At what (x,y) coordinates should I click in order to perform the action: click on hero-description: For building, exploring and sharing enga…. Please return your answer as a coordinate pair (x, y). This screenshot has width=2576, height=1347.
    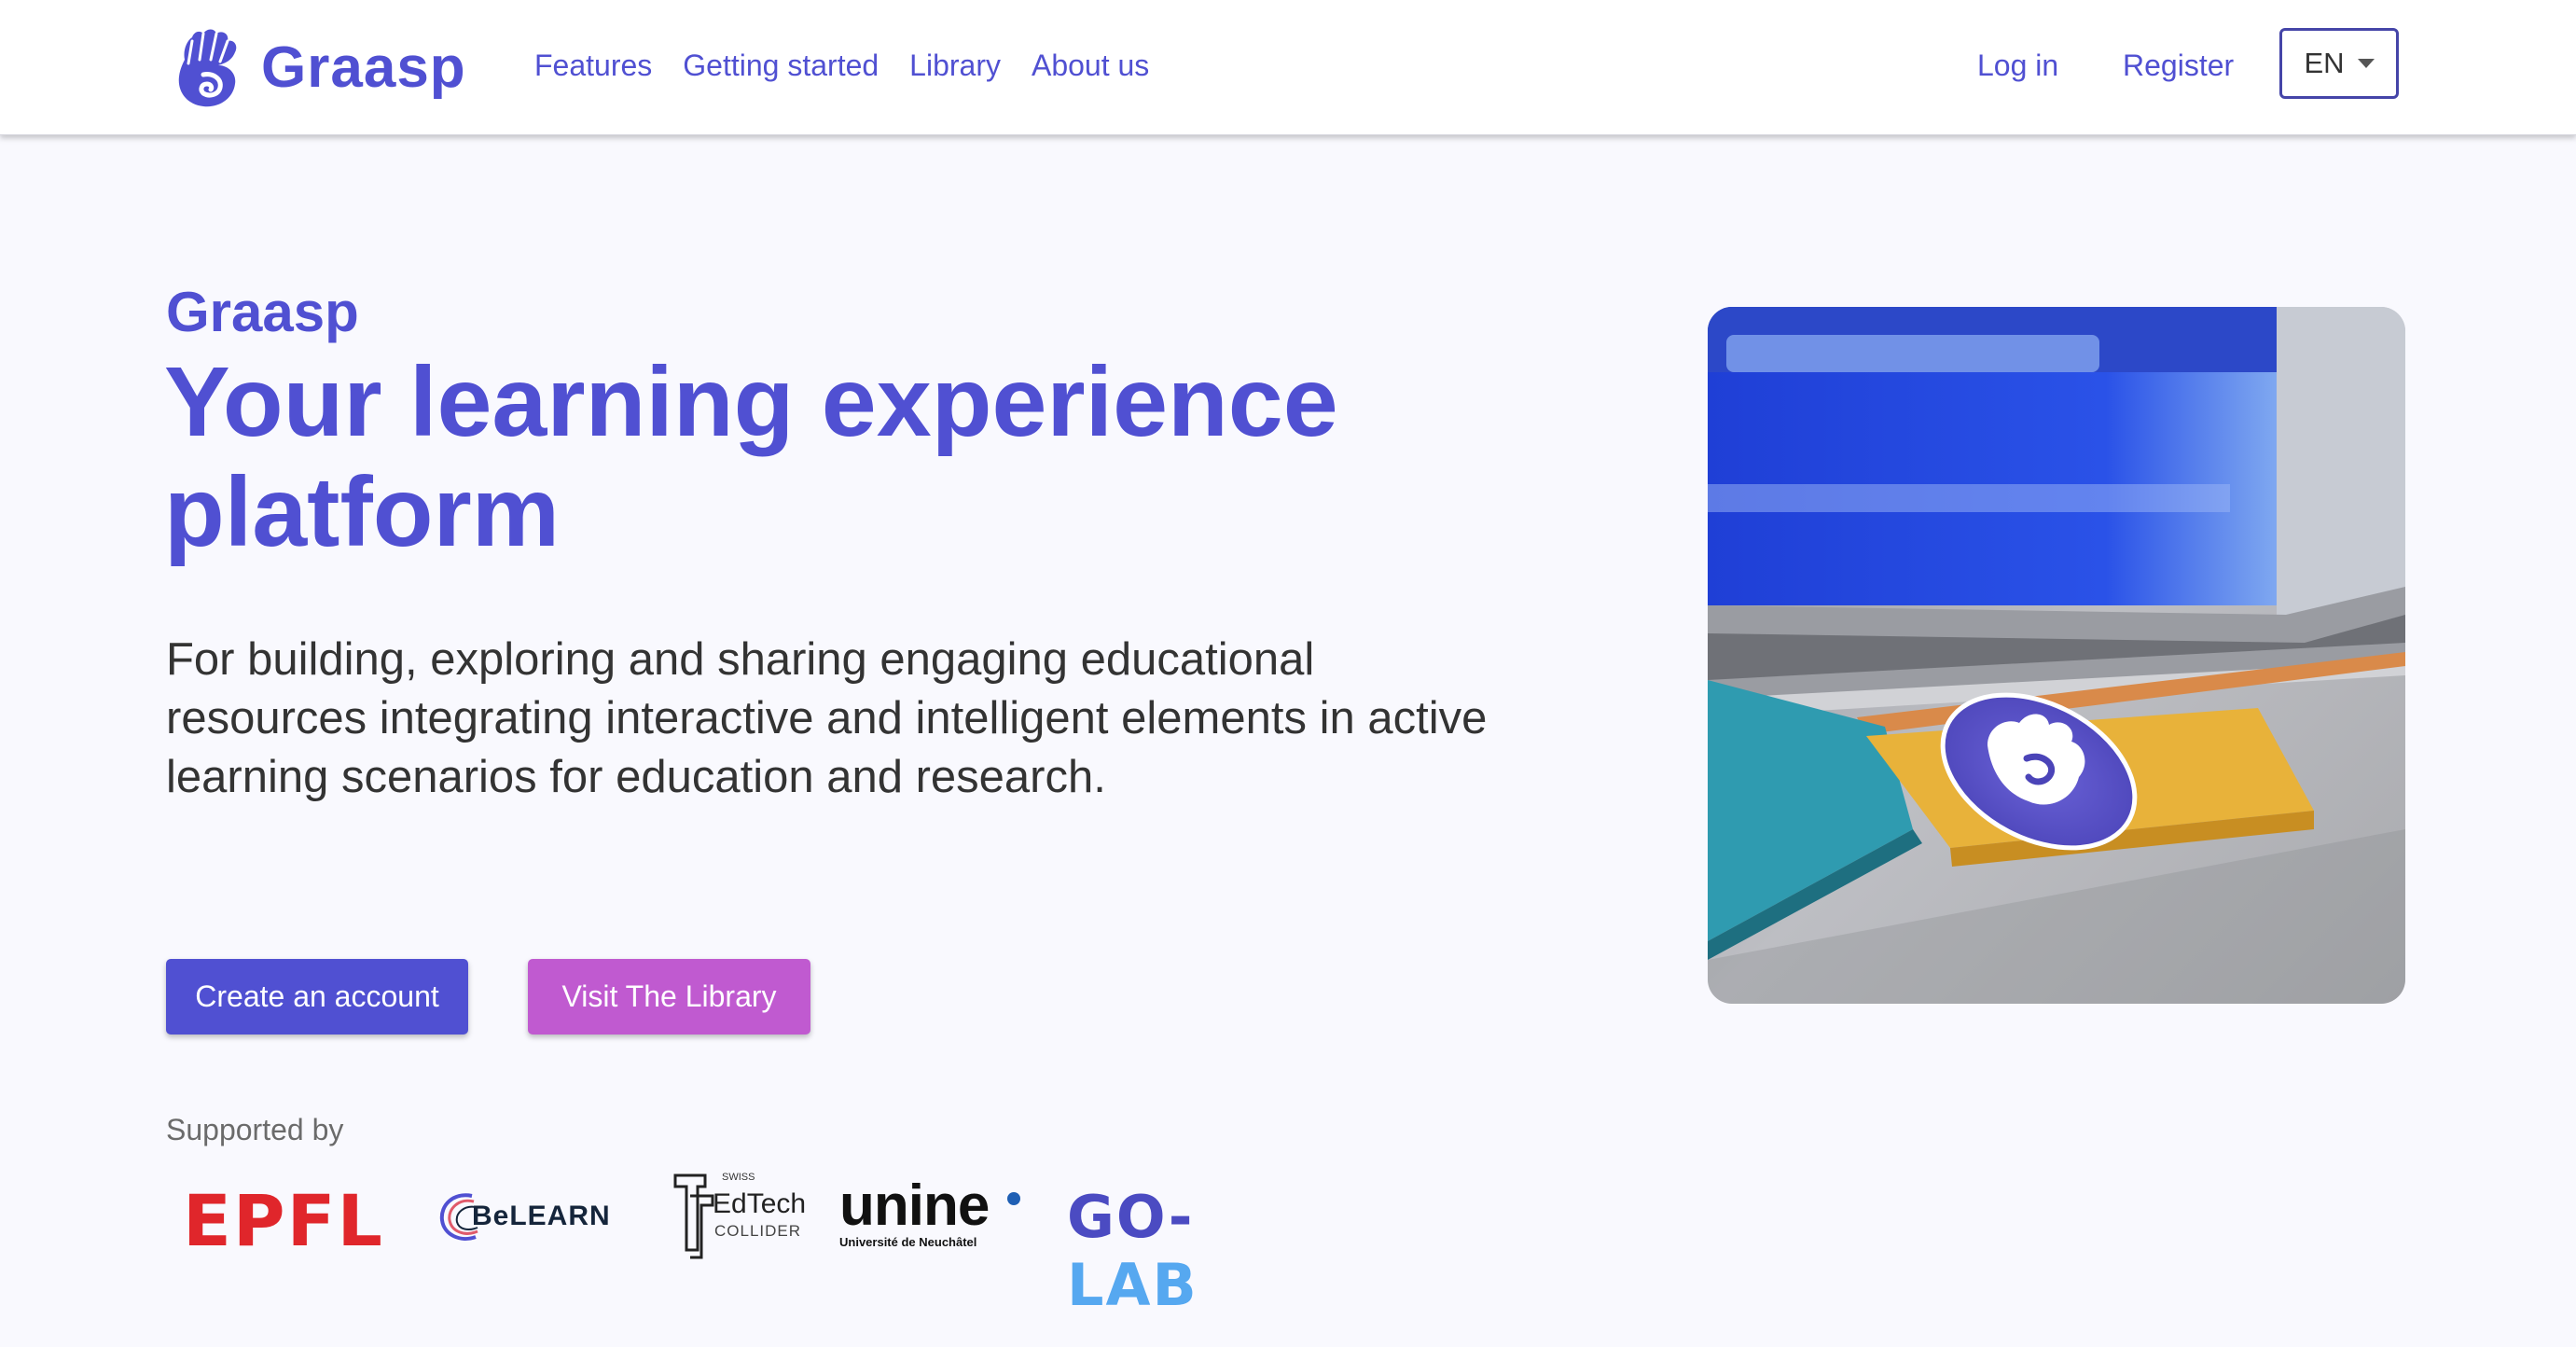
    Looking at the image, I should click on (827, 718).